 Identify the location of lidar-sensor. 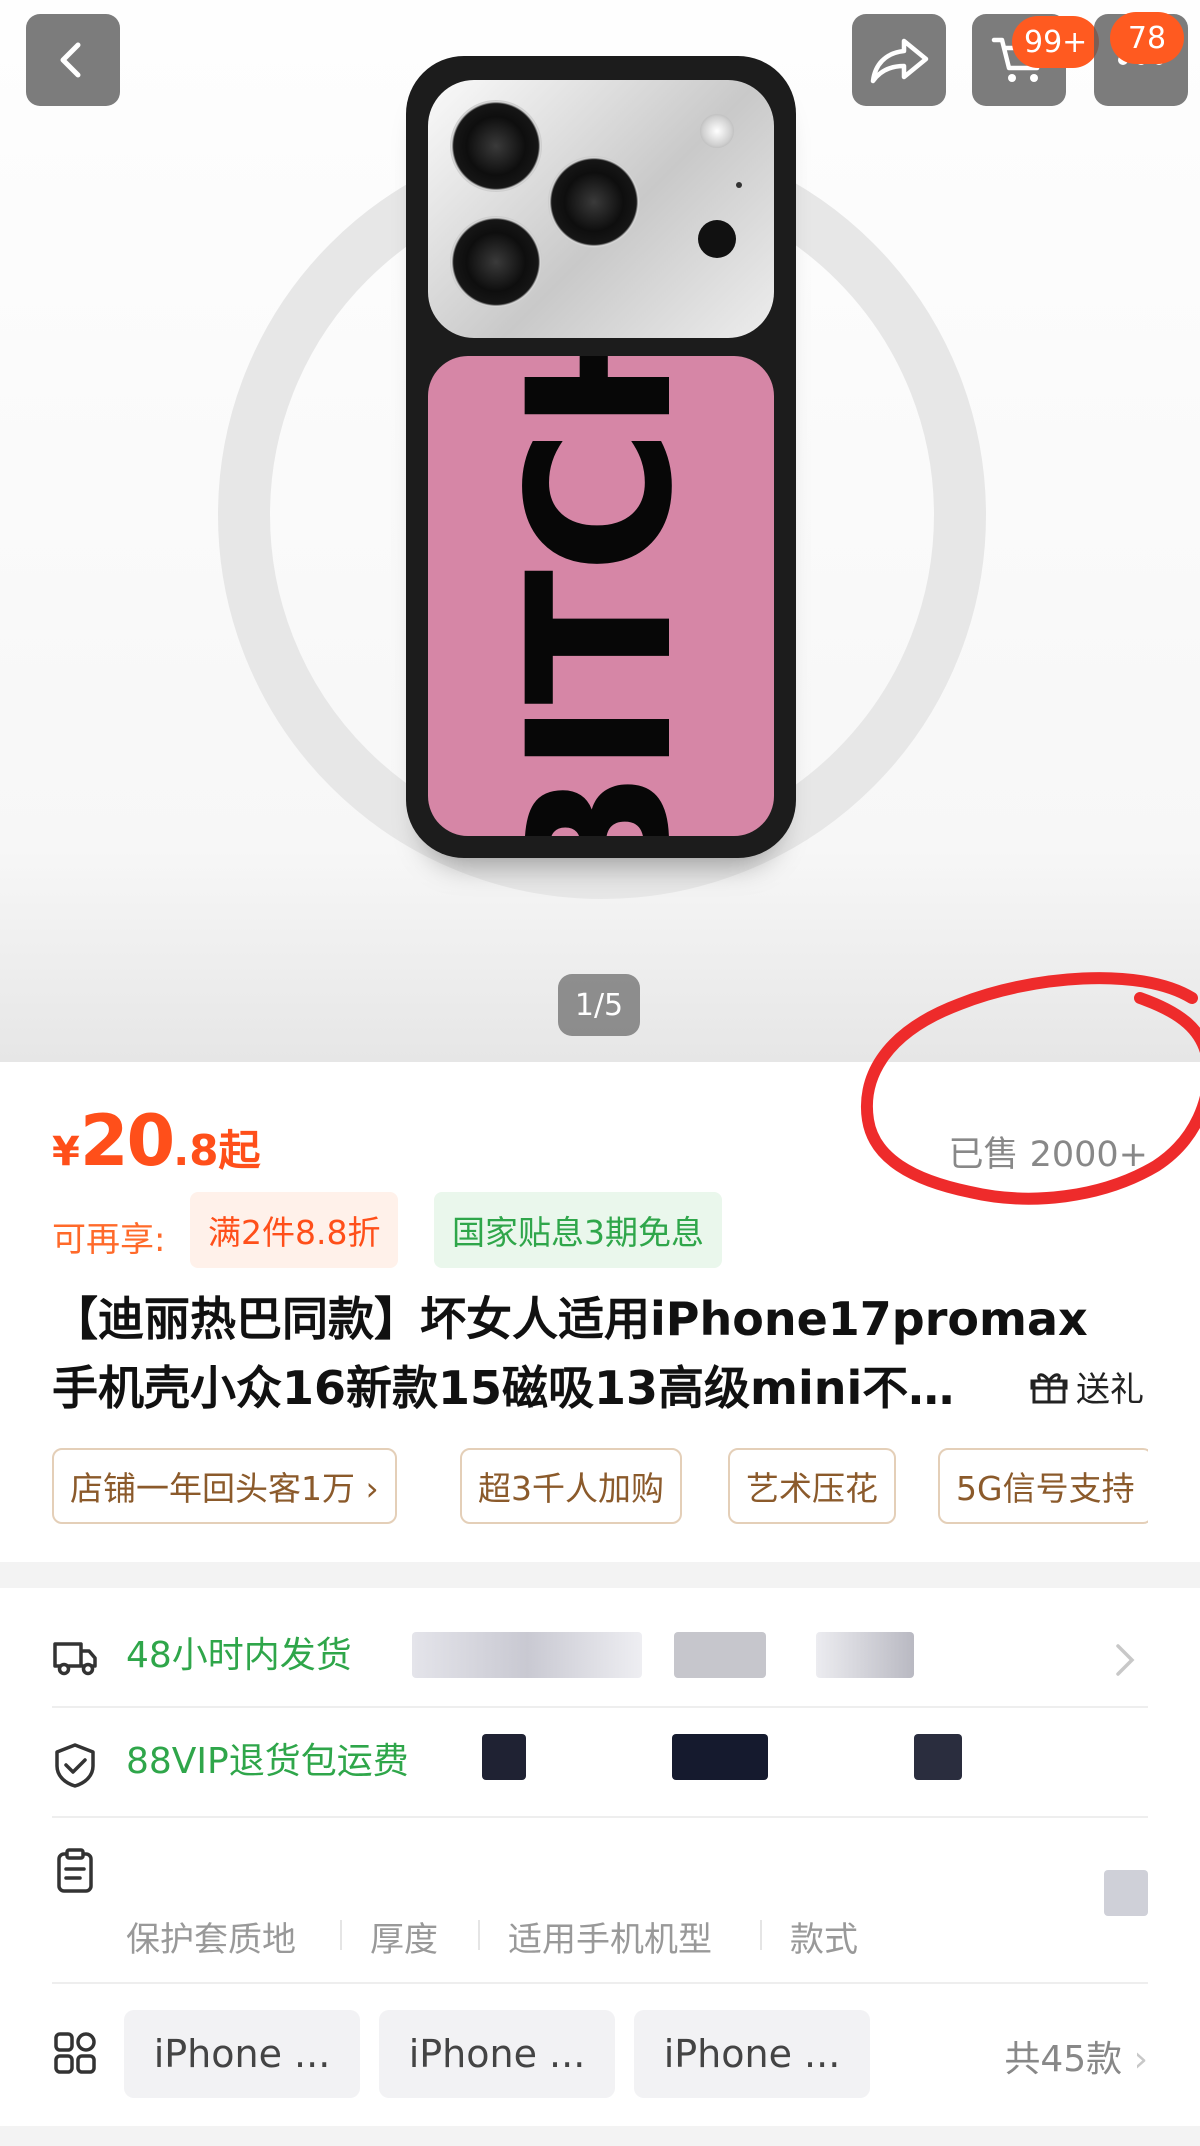
(717, 239).